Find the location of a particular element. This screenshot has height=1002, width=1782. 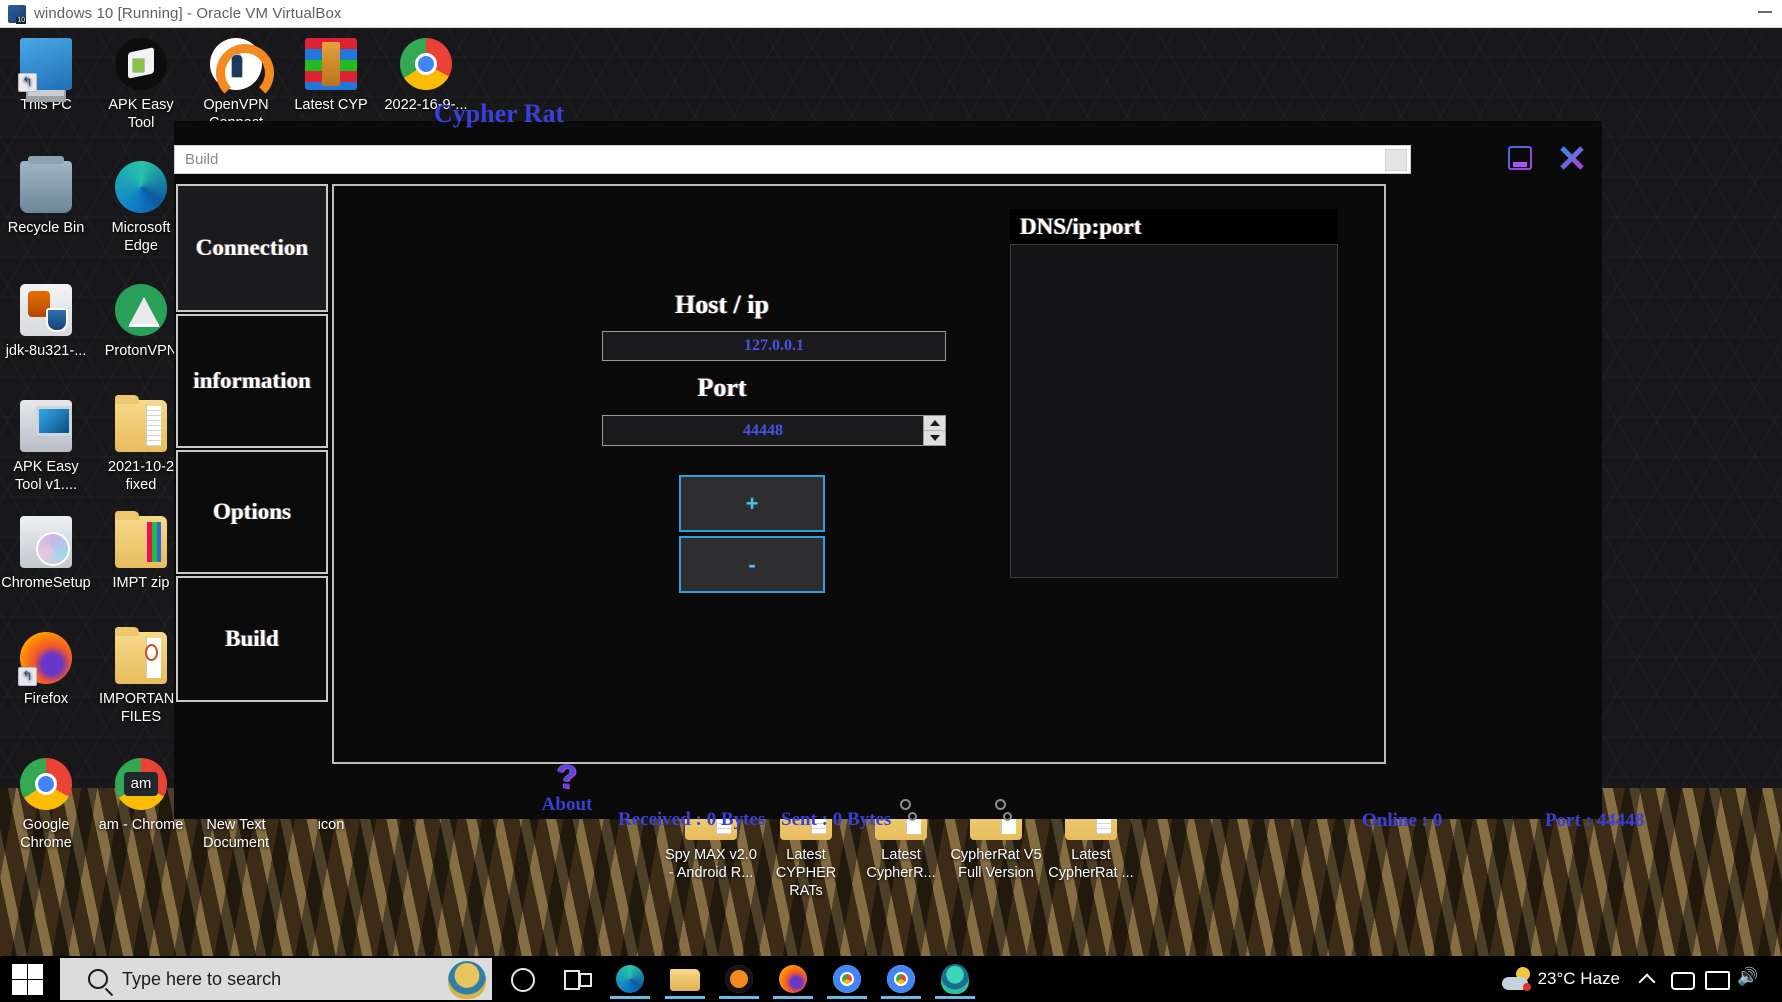

show-hidden-icons-chevron-up-icon is located at coordinates (1647, 979).